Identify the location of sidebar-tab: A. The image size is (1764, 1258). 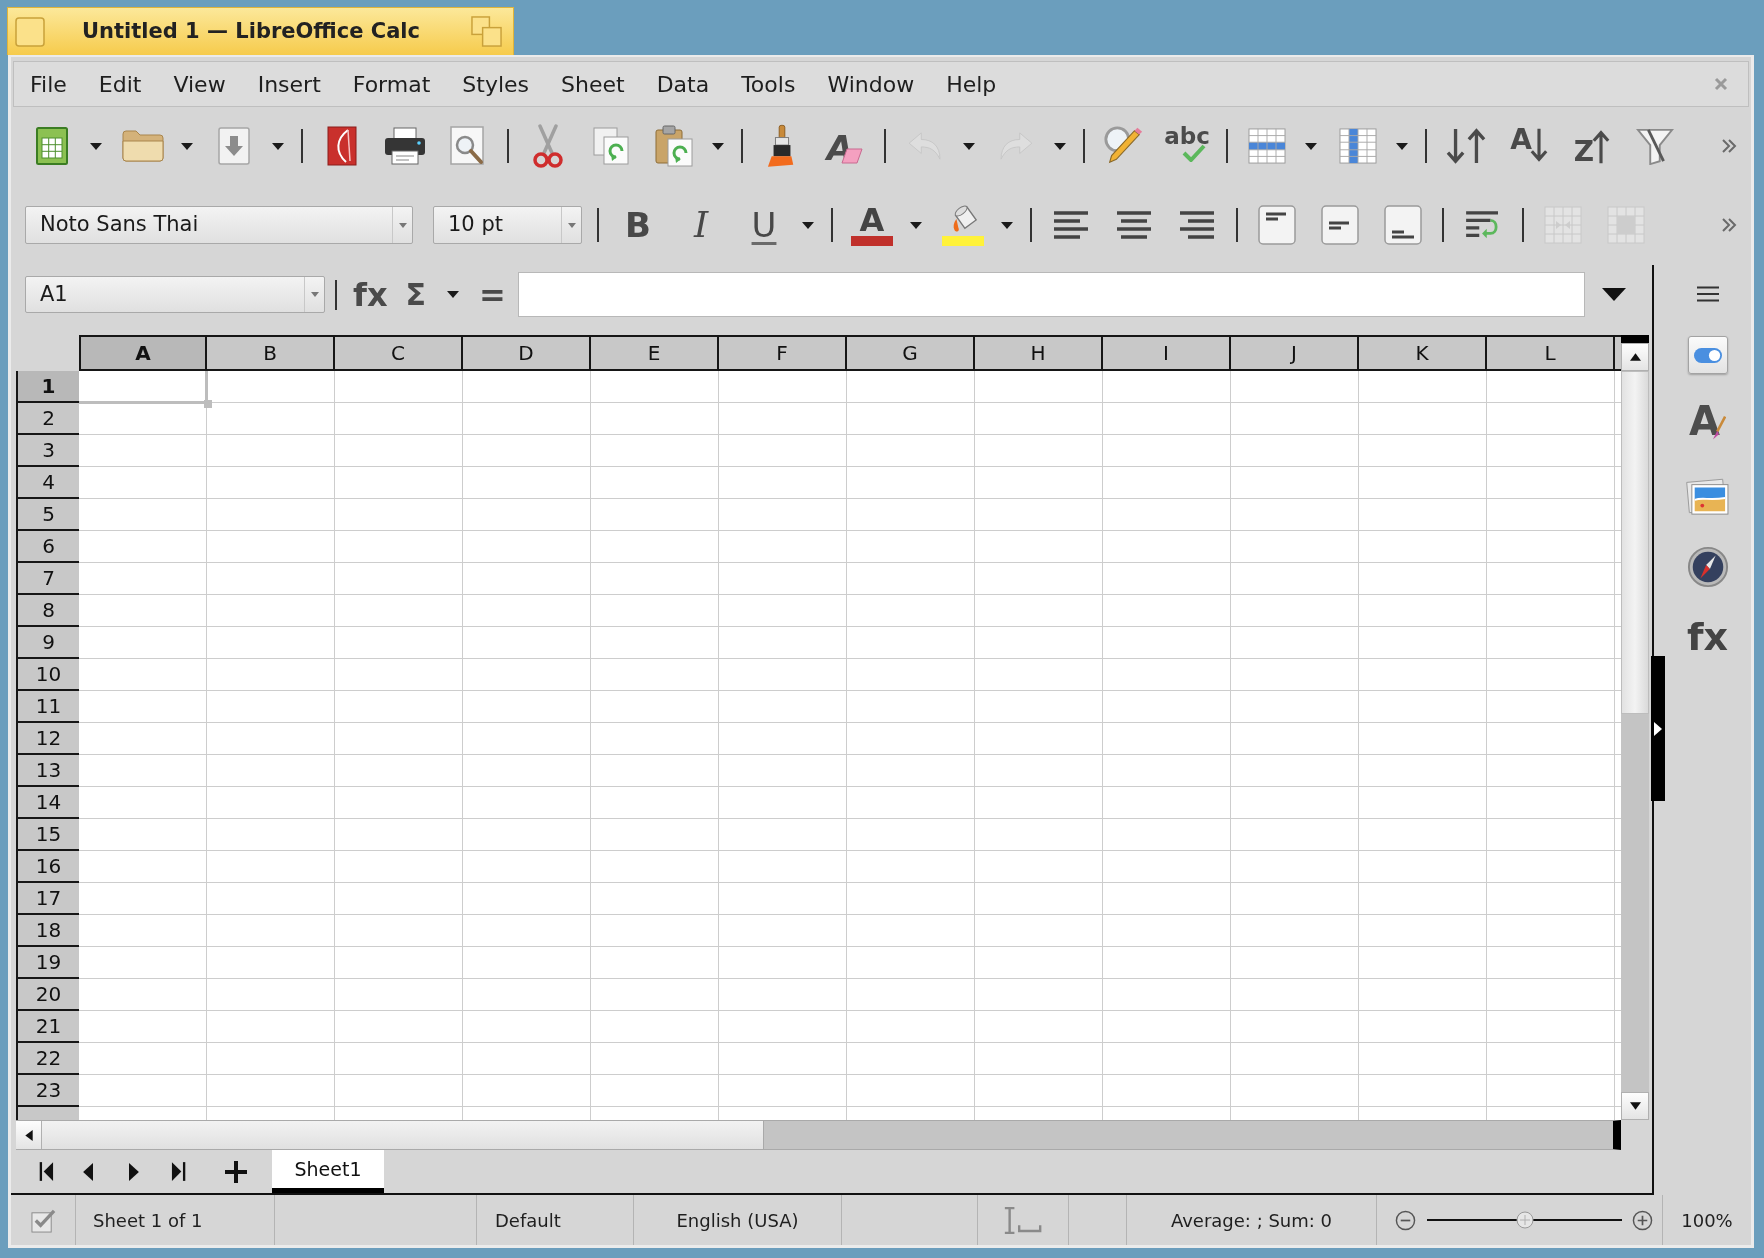
(1707, 421).